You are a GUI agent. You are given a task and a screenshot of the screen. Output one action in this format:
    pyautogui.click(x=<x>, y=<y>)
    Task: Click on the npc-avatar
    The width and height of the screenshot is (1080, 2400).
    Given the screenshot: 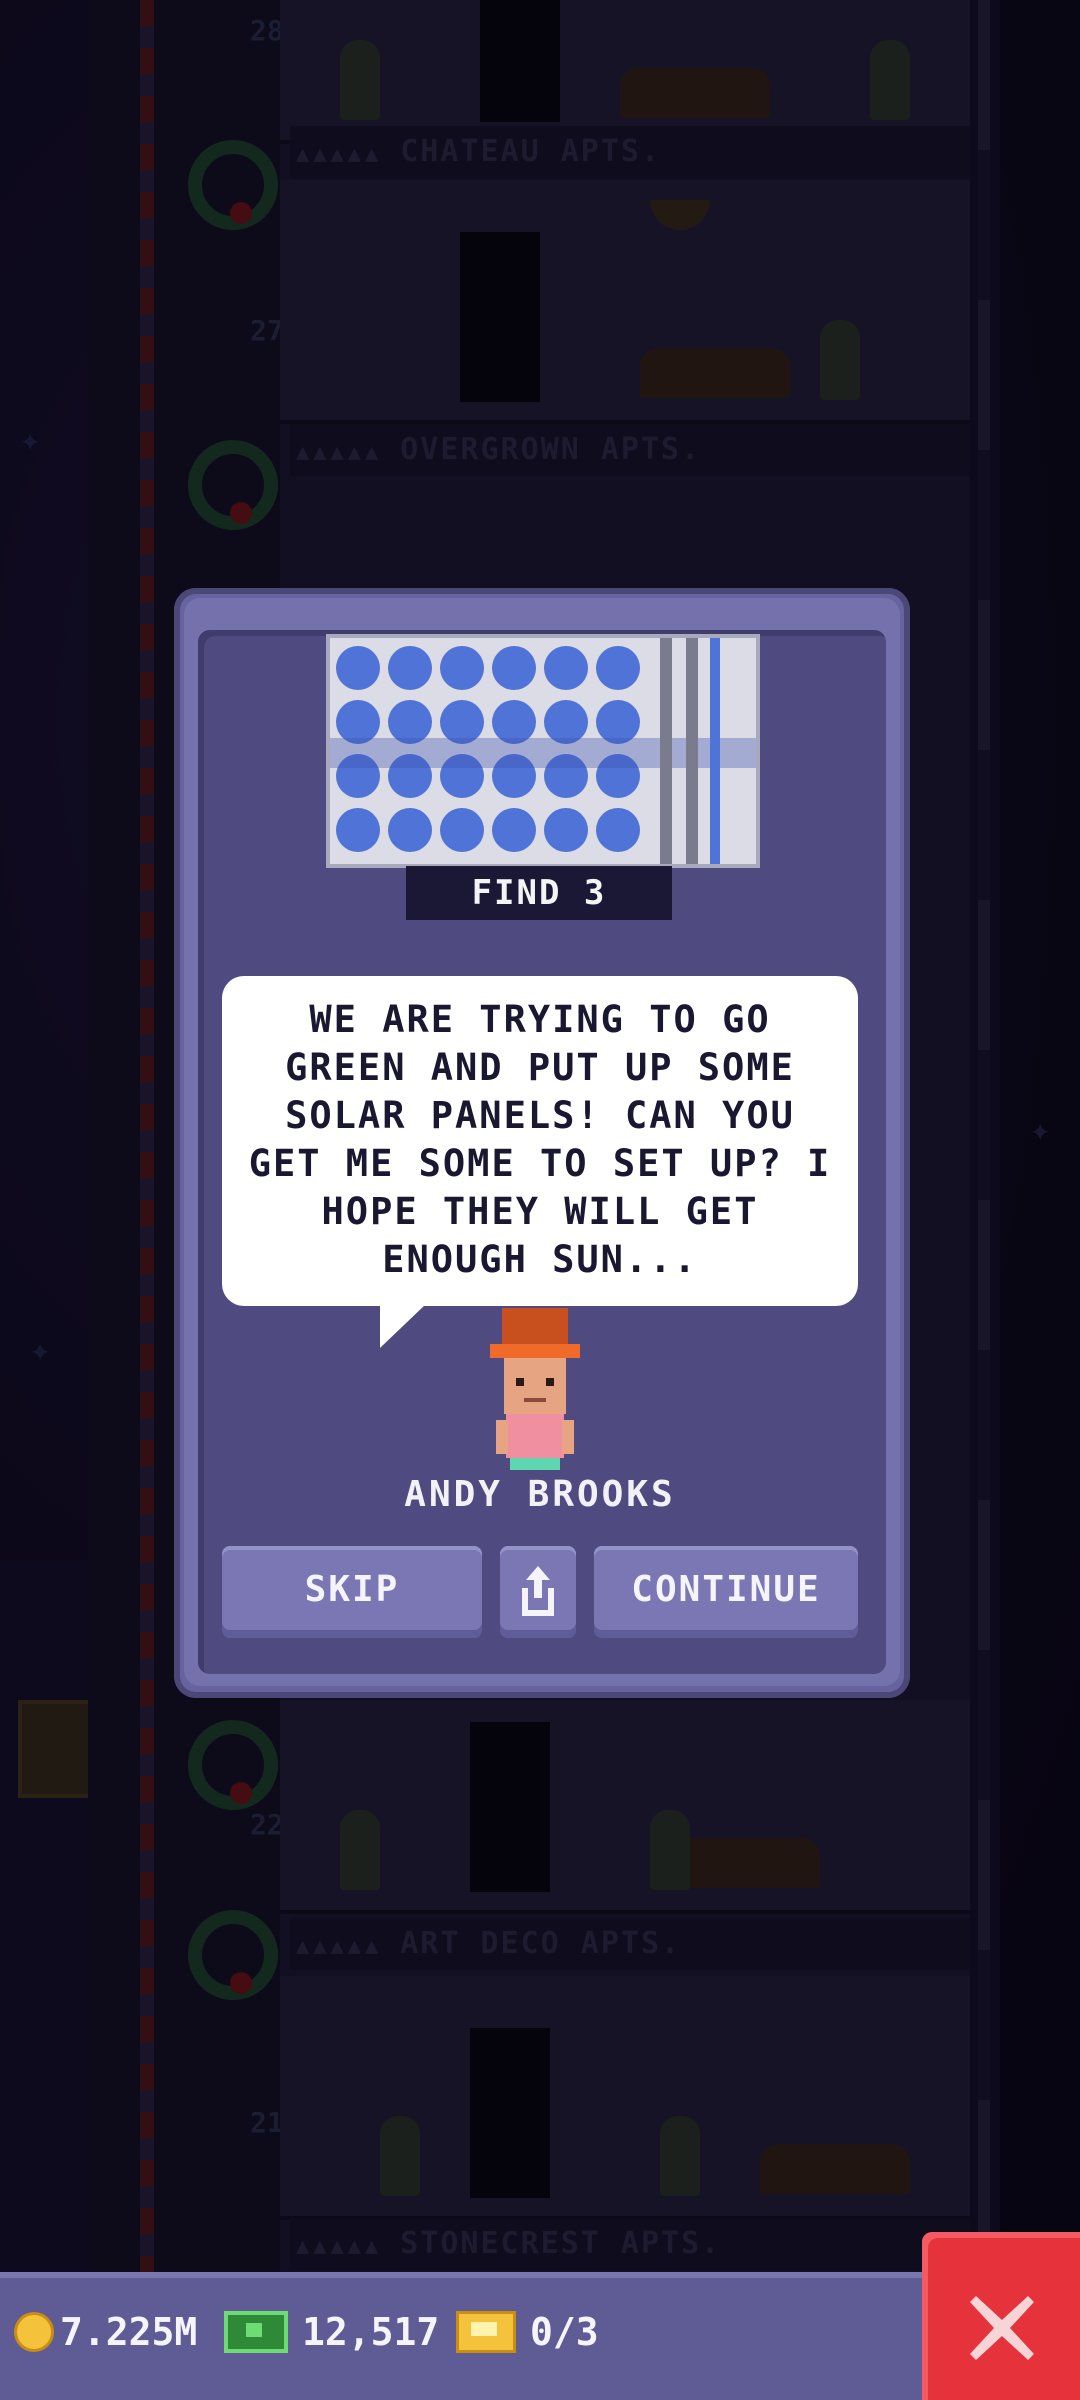 What is the action you would take?
    pyautogui.click(x=535, y=1391)
    